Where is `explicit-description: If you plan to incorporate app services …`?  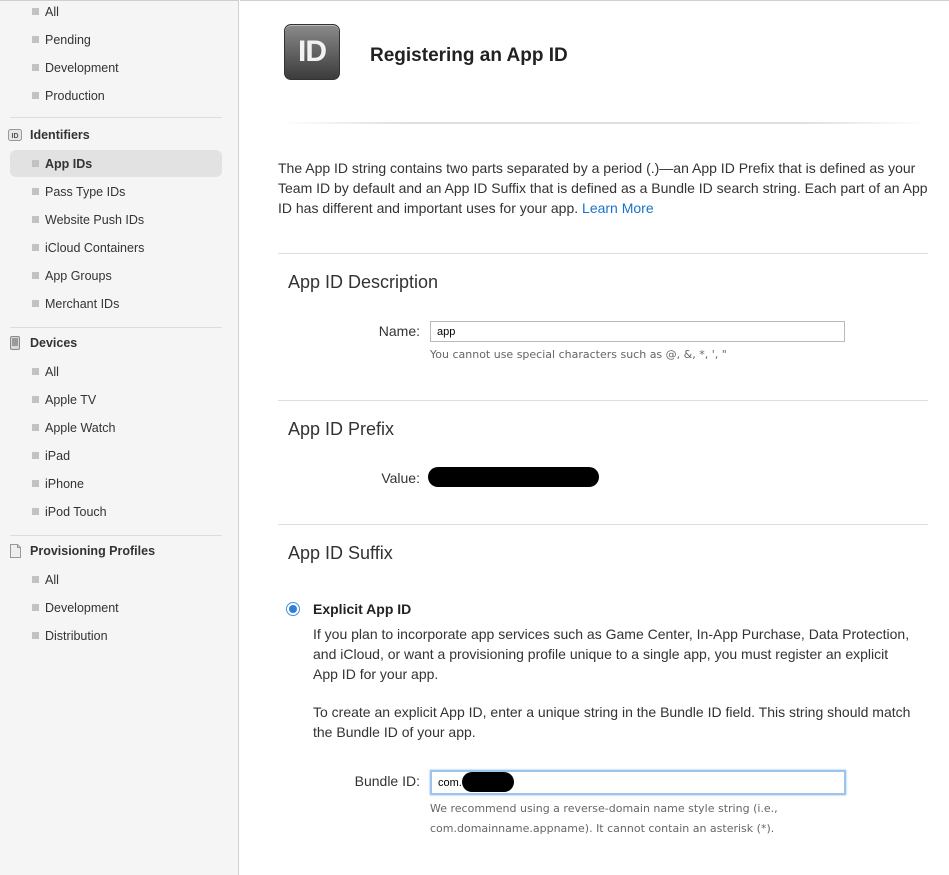
explicit-description: If you plan to incorporate app services … is located at coordinates (611, 654).